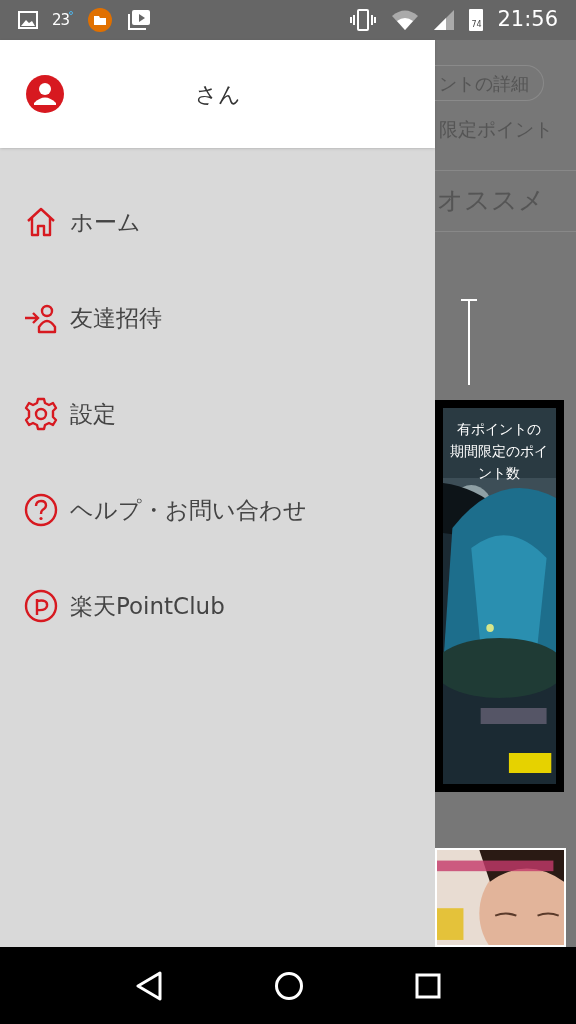 The image size is (576, 1024). I want to click on menu-item: 設定, so click(93, 414).